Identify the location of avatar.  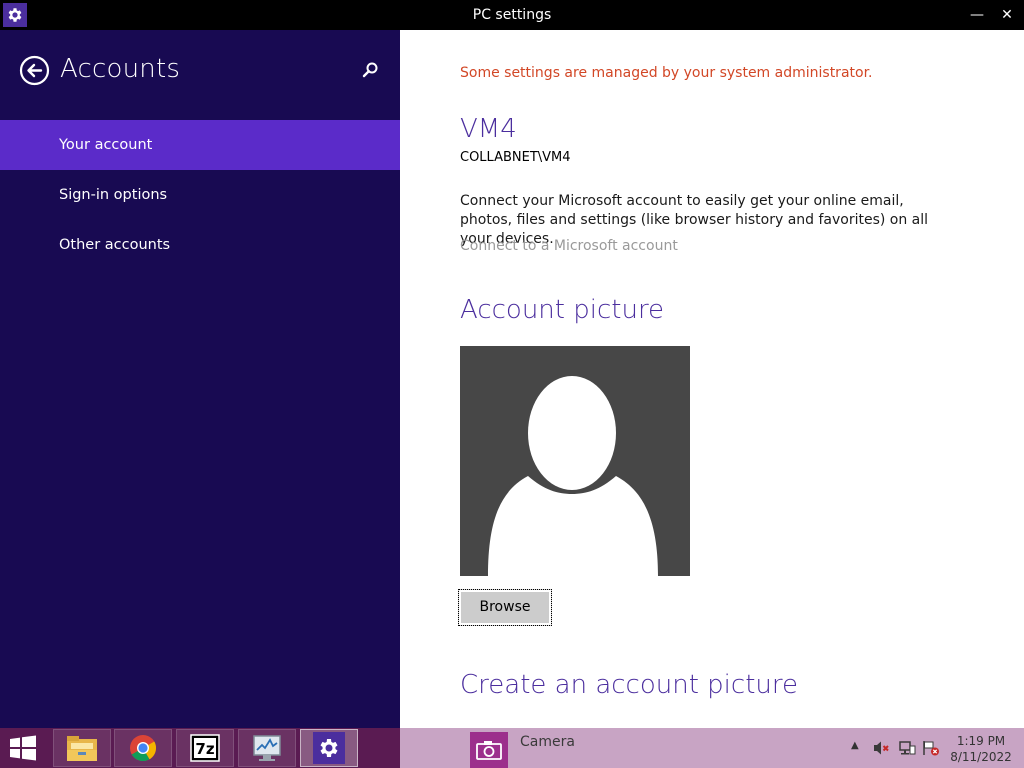
(575, 461).